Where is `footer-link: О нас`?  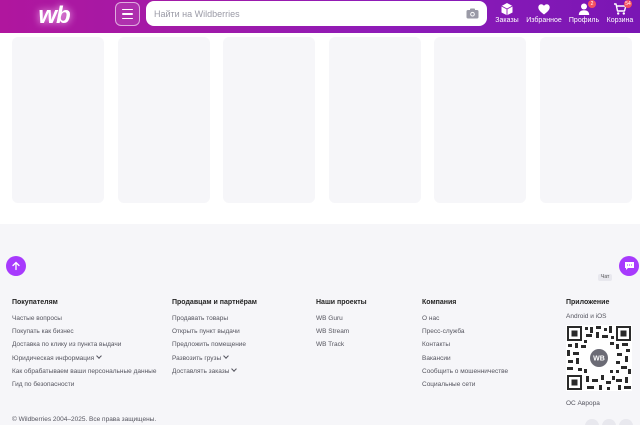 footer-link: О нас is located at coordinates (465, 318).